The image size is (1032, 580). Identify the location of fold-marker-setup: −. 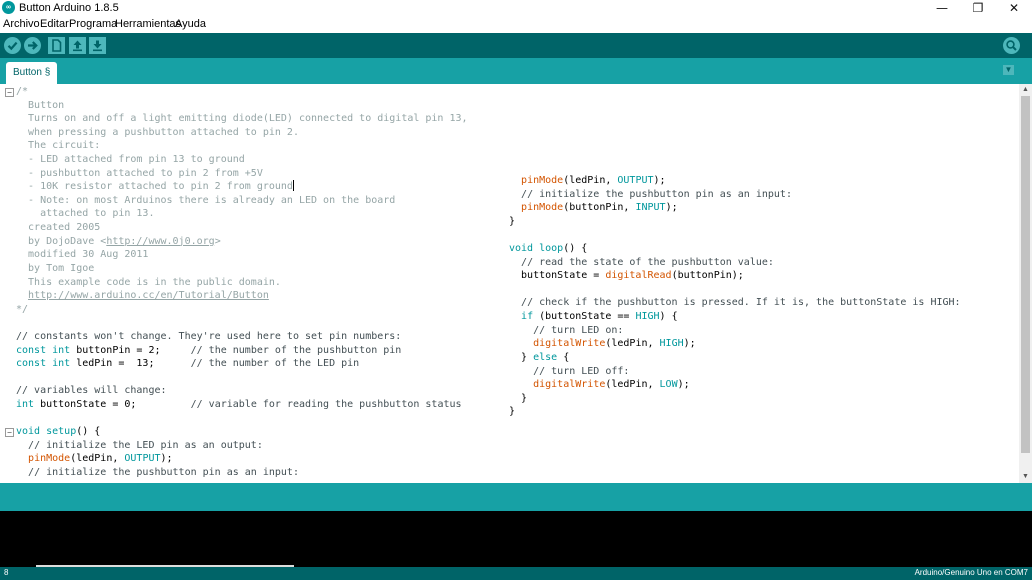
(9, 432).